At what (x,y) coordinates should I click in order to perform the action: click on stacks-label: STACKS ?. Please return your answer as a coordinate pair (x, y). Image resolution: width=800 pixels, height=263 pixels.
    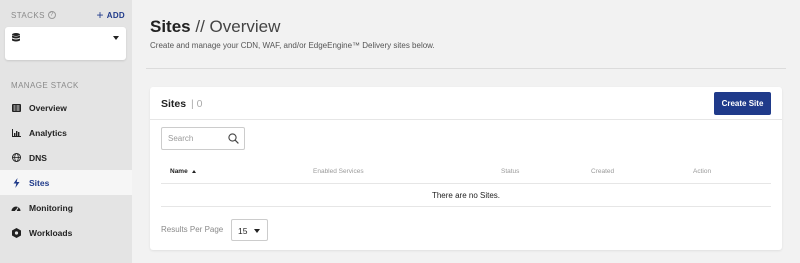
    Looking at the image, I should click on (33, 15).